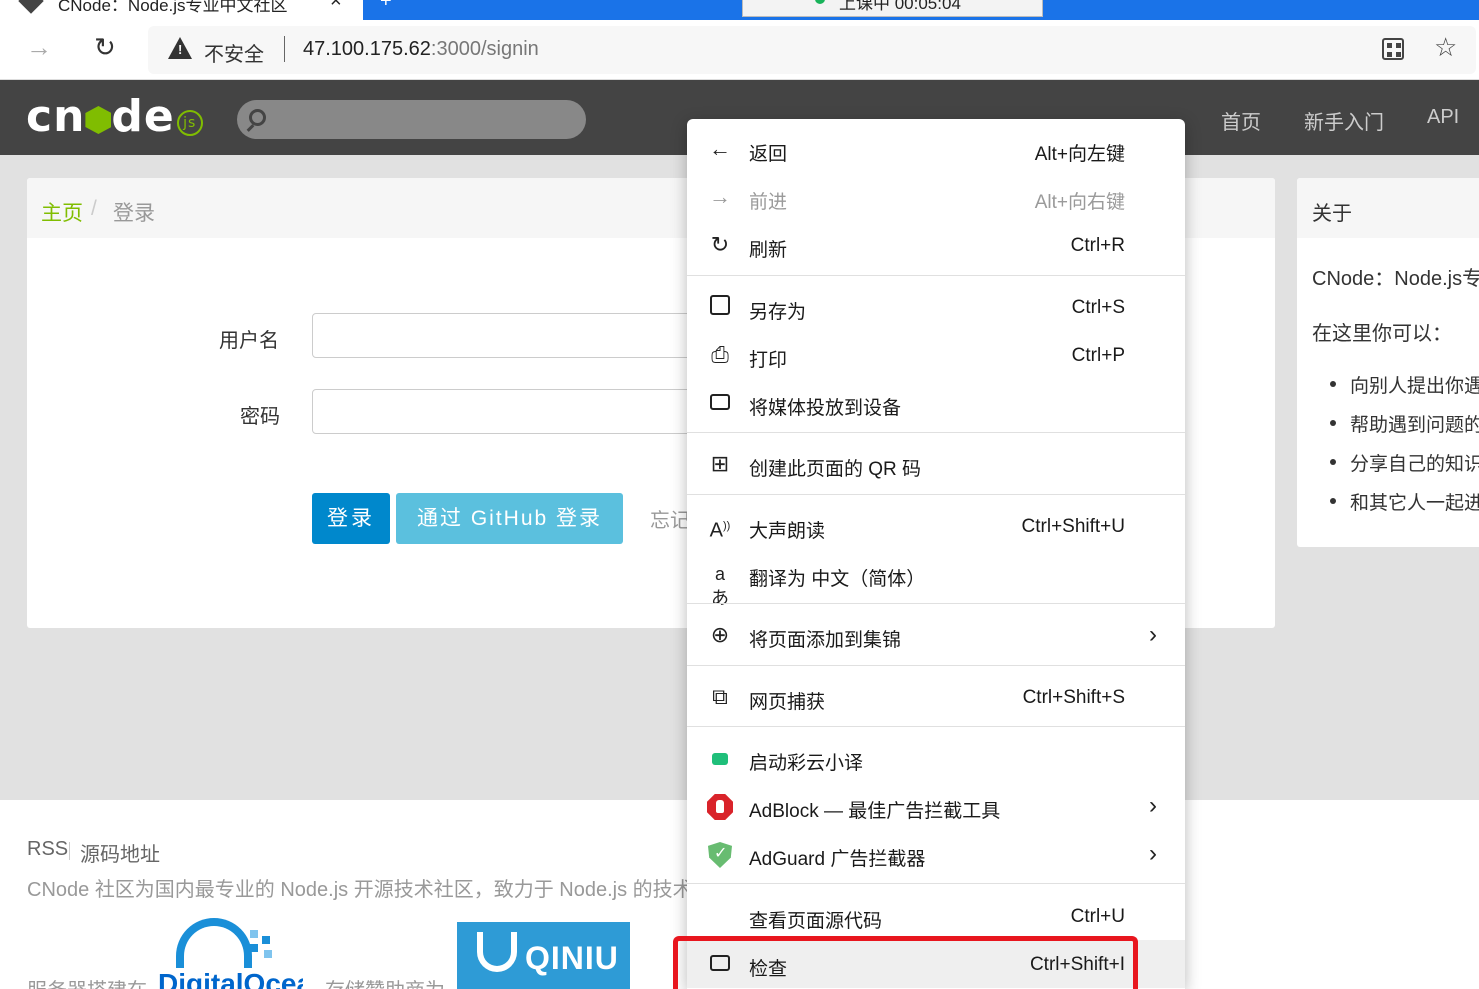 This screenshot has width=1479, height=989. What do you see at coordinates (936, 403) in the screenshot?
I see `menu-item-cast: 将媒体投放到设备` at bounding box center [936, 403].